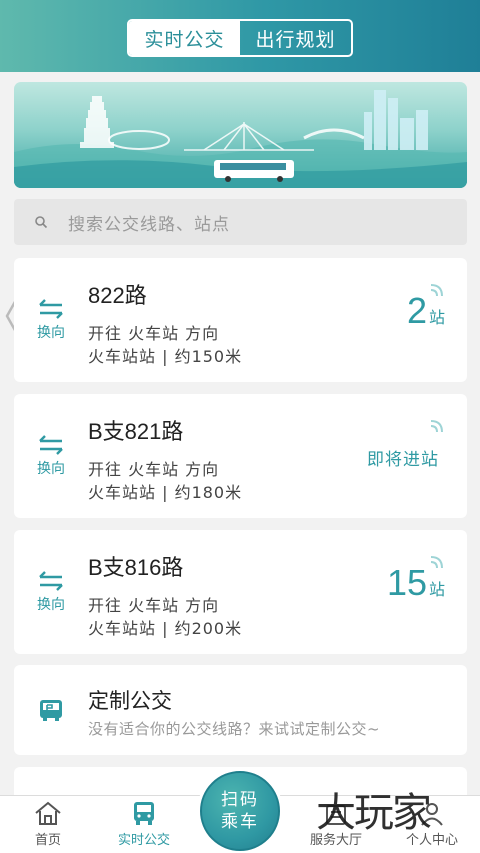  I want to click on mode-switch: 实时公交 出行规划, so click(240, 38).